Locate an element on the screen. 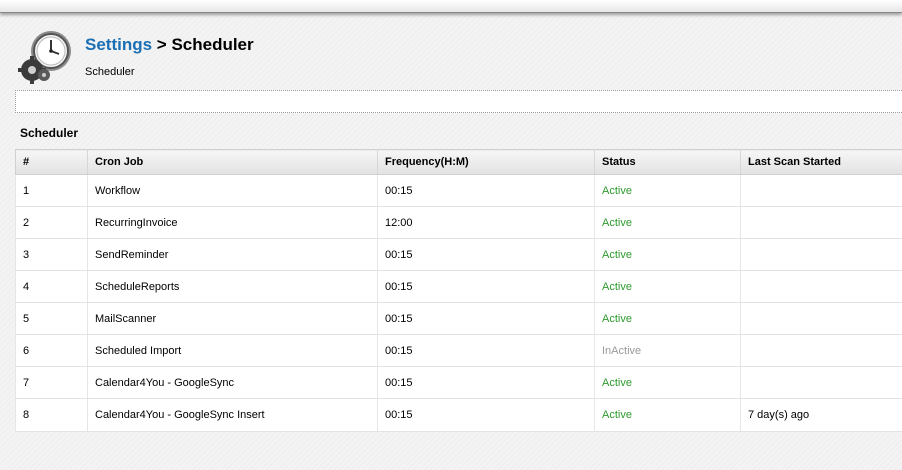 This screenshot has height=470, width=902. column-header-number: # is located at coordinates (51, 162).